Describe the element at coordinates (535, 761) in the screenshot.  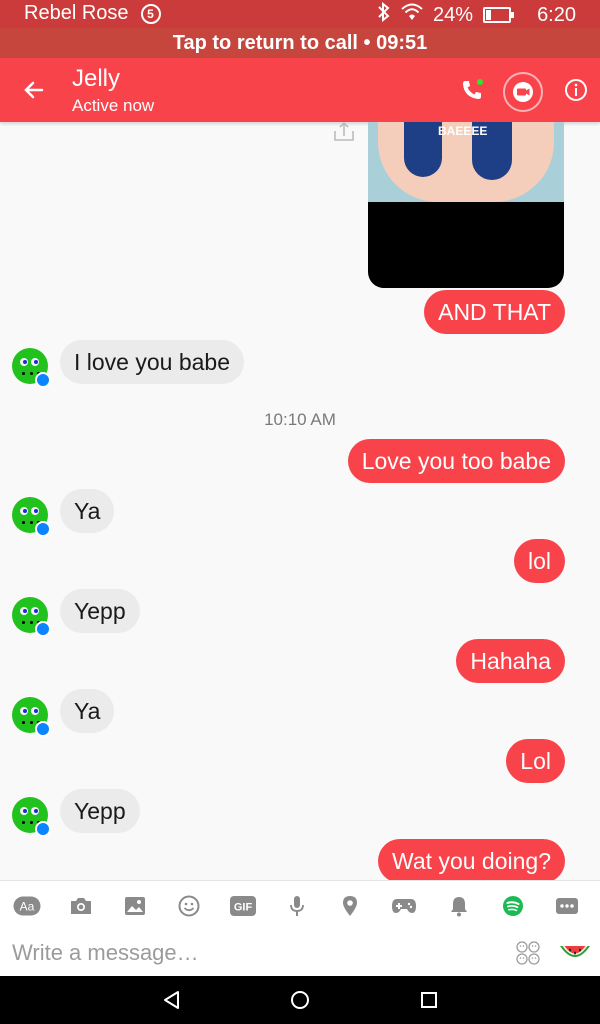
I see `outgoing-message: Lol` at that location.